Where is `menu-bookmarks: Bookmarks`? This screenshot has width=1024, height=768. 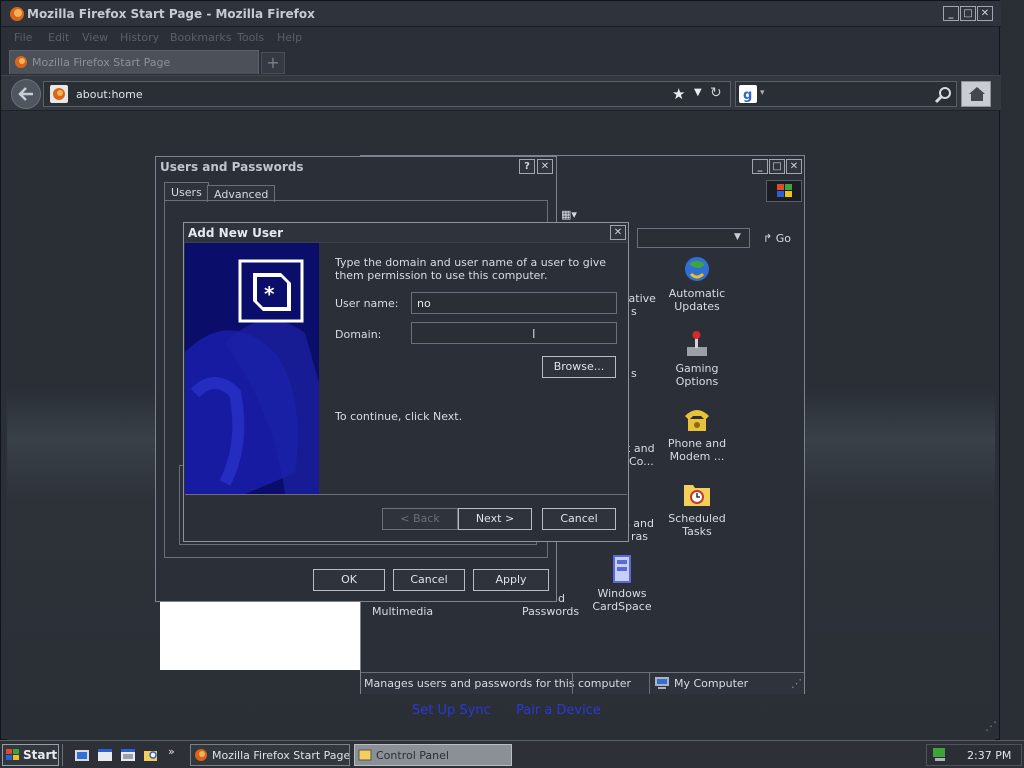 menu-bookmarks: Bookmarks is located at coordinates (200, 37).